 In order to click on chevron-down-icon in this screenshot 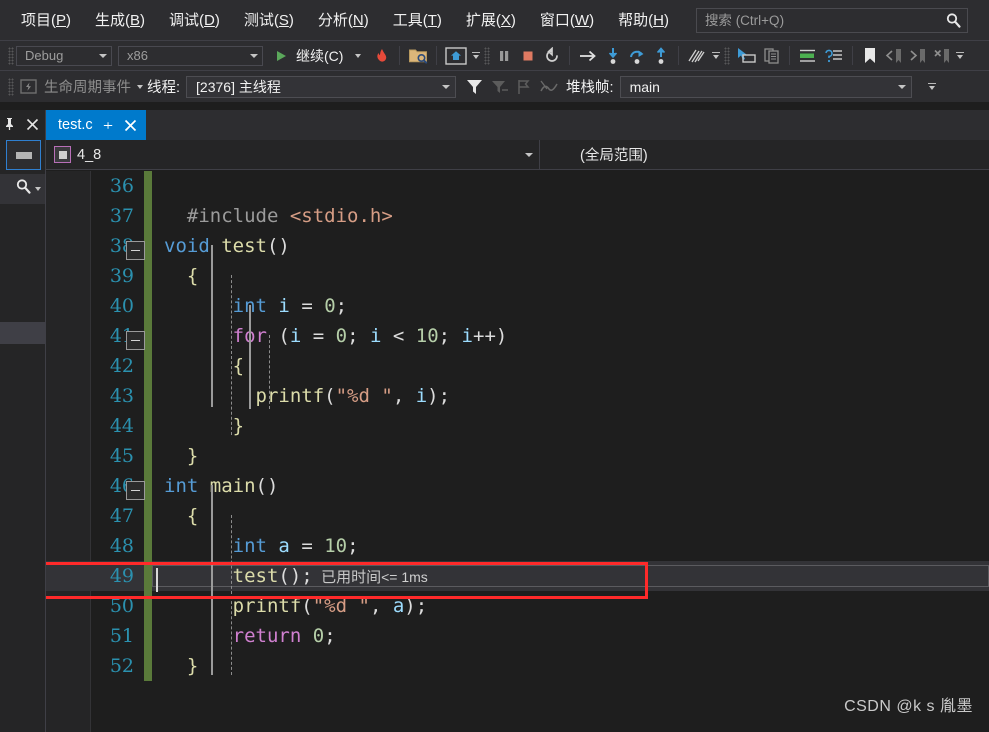, I will do `click(140, 86)`.